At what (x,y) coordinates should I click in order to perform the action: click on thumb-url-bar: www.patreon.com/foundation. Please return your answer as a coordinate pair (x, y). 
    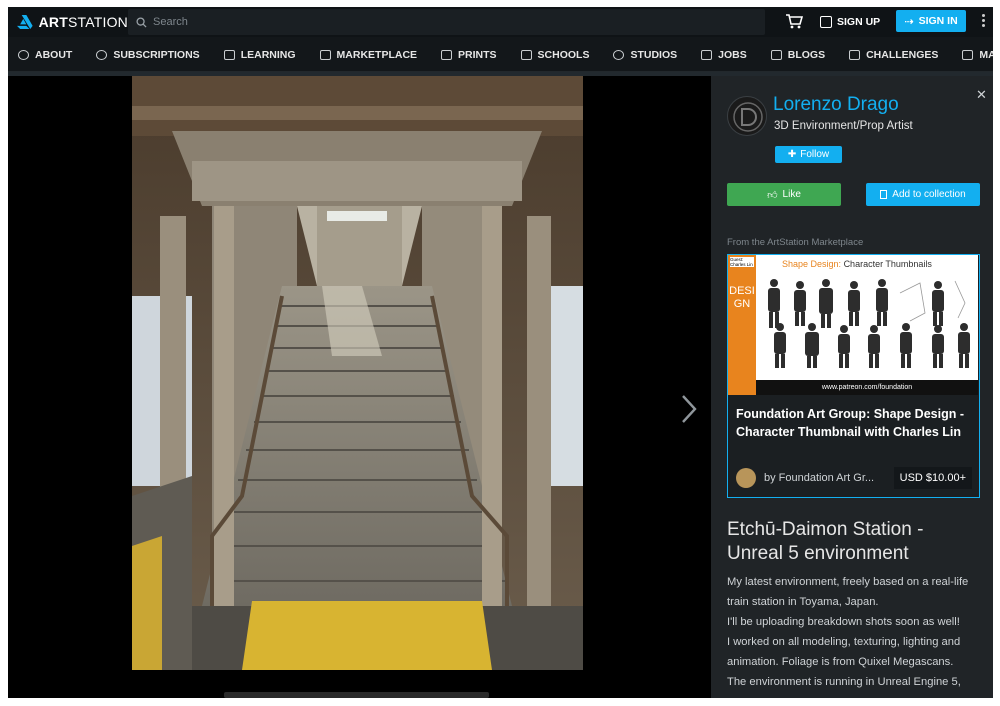
    Looking at the image, I should click on (867, 387).